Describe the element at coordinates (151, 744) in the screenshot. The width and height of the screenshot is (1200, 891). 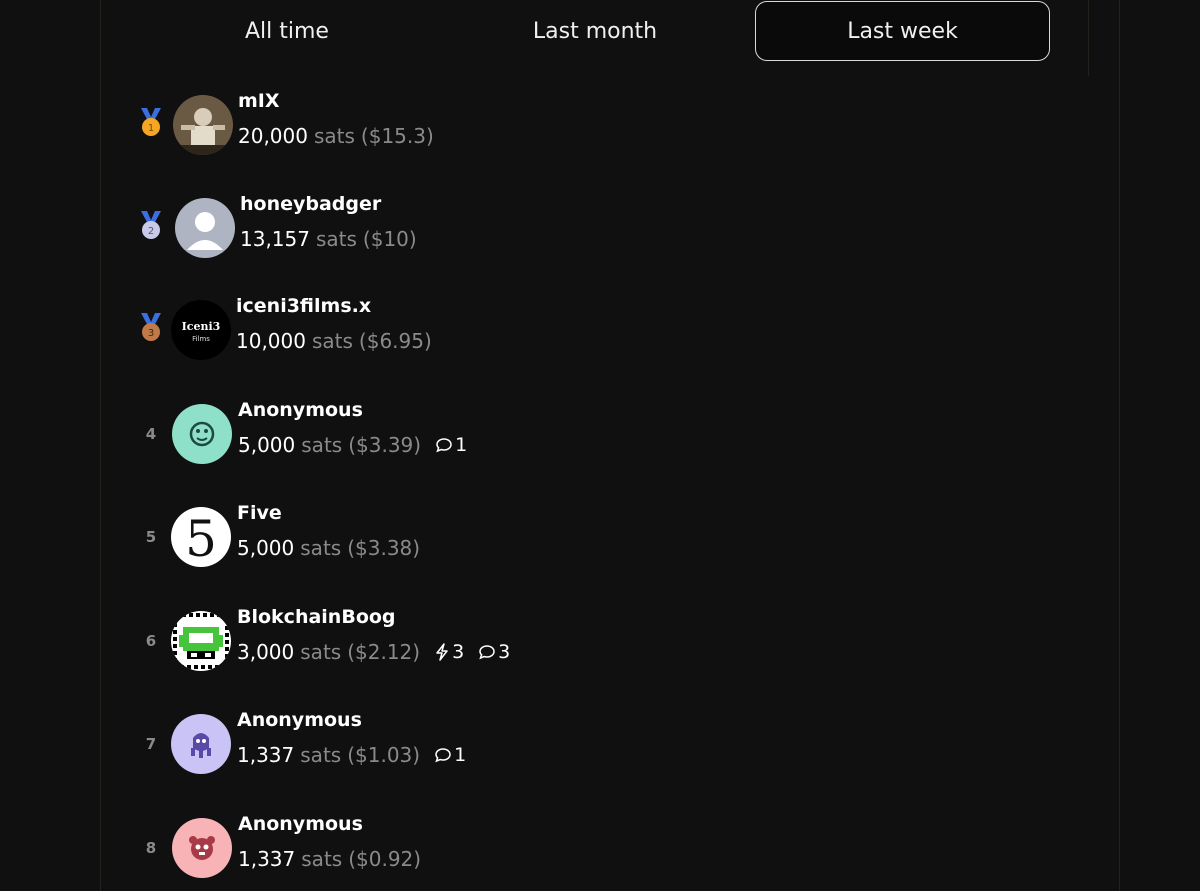
I see `rank-number: 7` at that location.